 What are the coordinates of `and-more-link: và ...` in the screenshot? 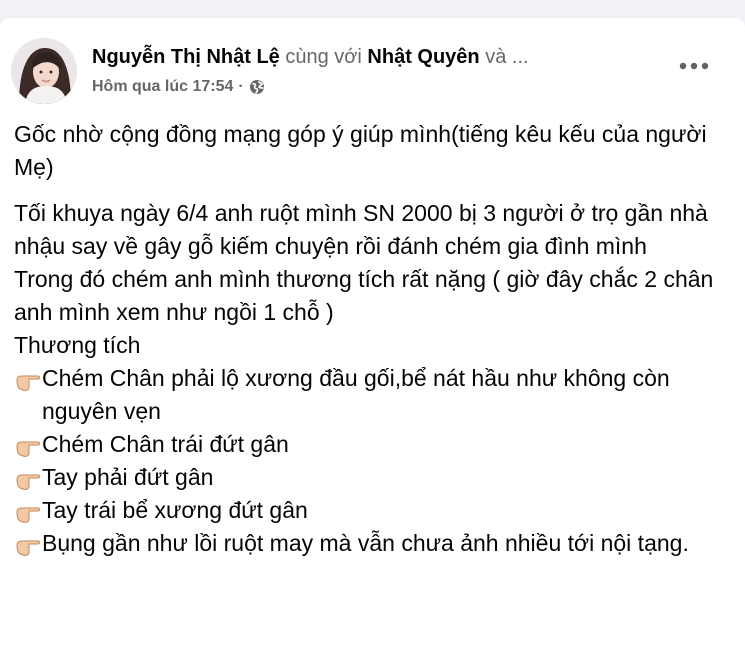 It's located at (506, 57).